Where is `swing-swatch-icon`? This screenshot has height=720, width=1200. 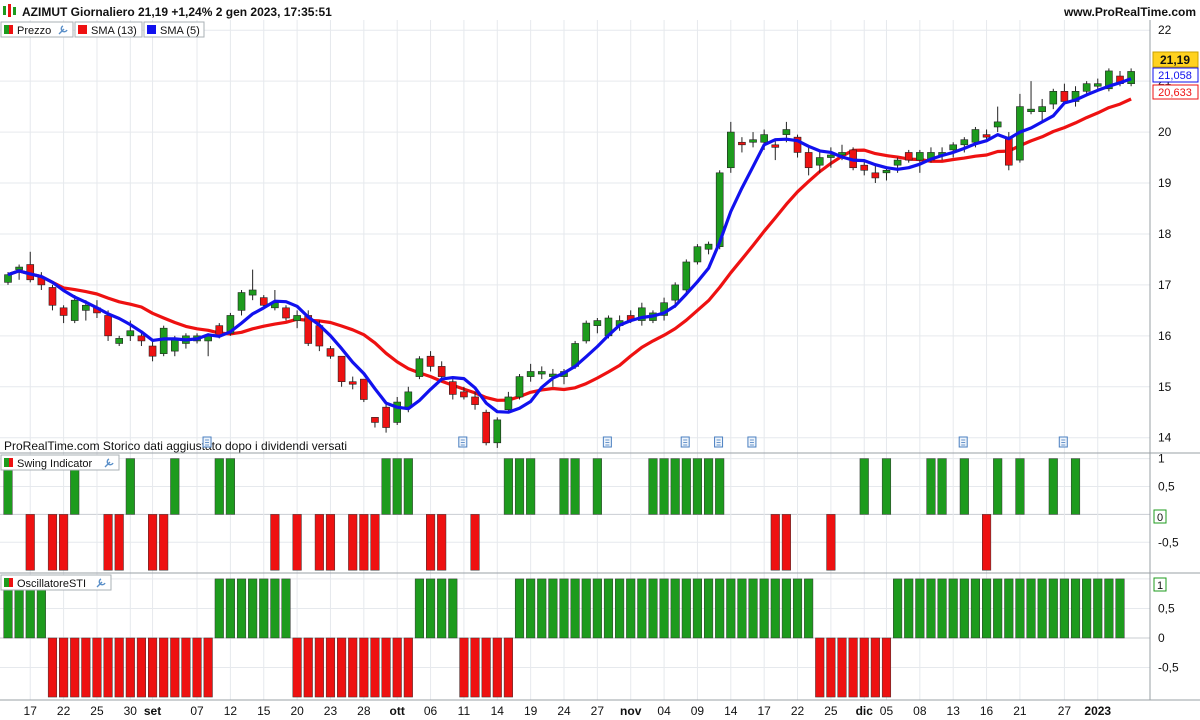 swing-swatch-icon is located at coordinates (6, 462).